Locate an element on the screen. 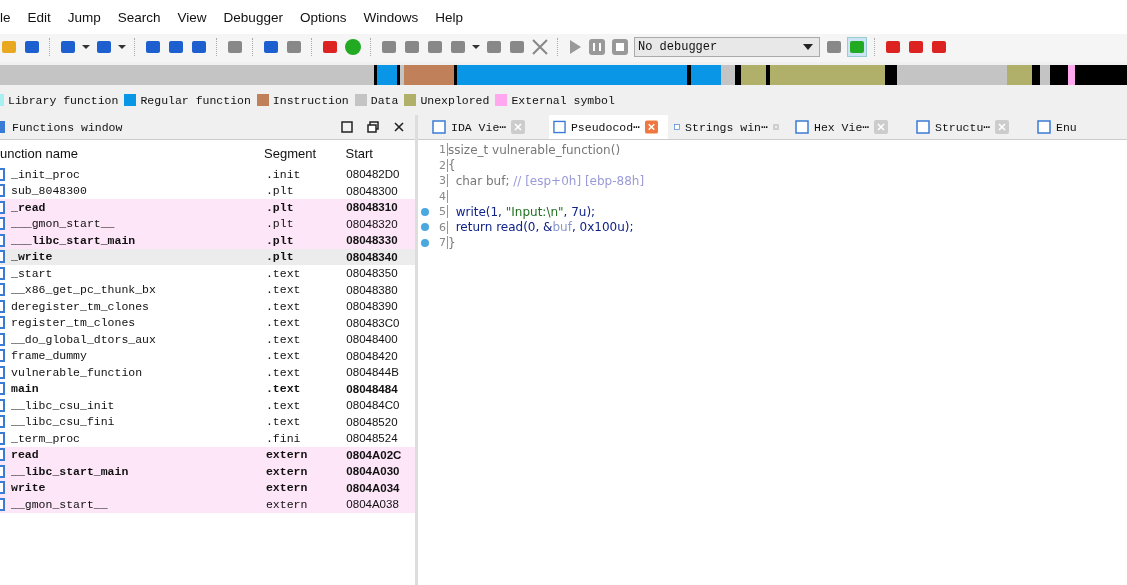  start-address: 08048520 is located at coordinates (372, 421).